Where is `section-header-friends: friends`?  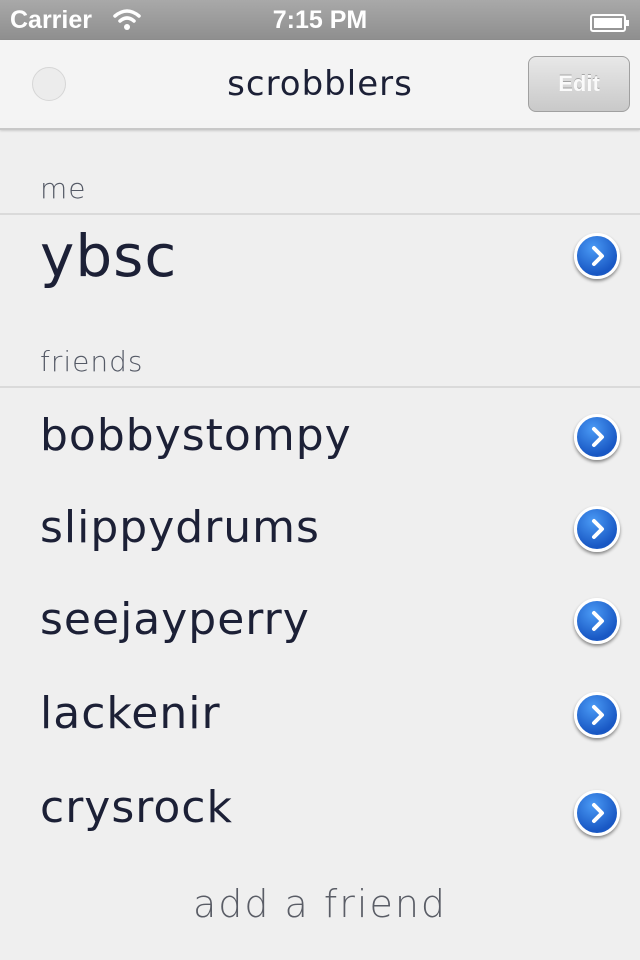 section-header-friends: friends is located at coordinates (92, 361).